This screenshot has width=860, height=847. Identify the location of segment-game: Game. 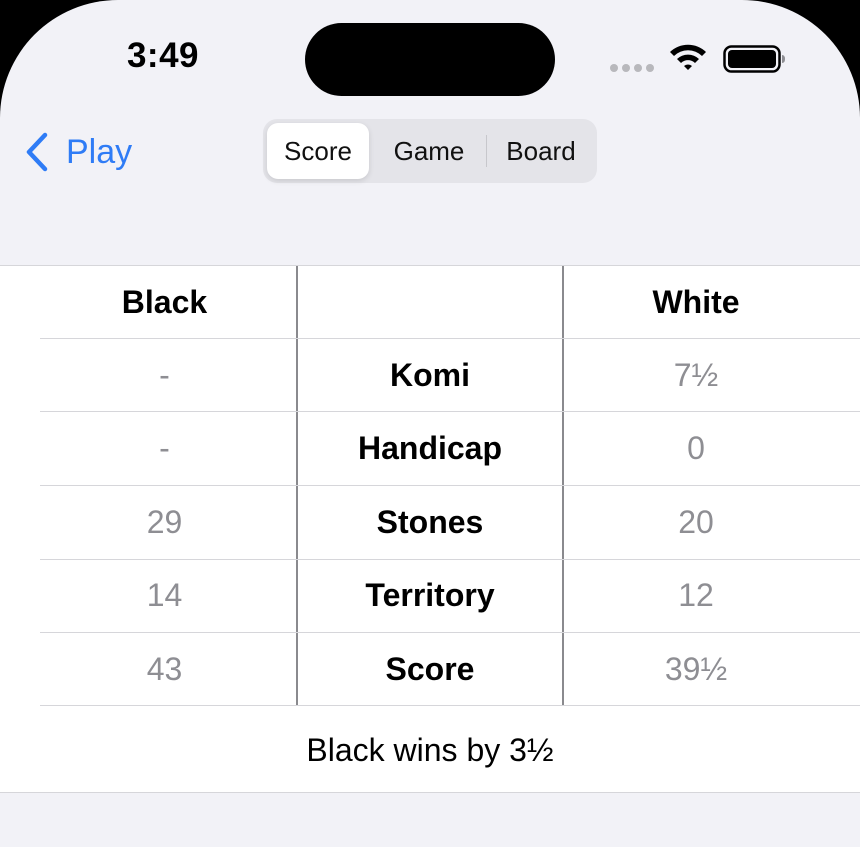
(429, 151).